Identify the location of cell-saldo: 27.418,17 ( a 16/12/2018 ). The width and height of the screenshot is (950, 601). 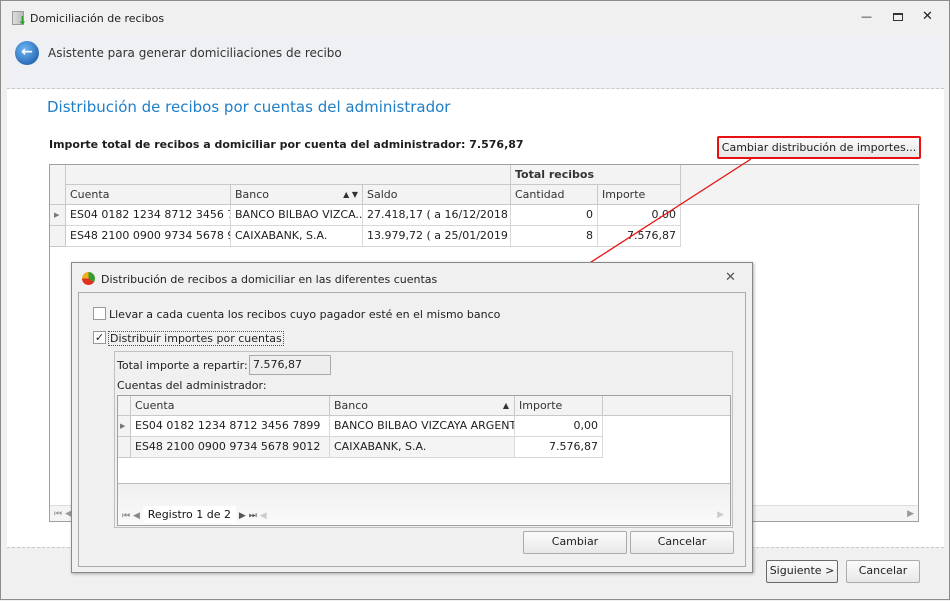
(437, 215).